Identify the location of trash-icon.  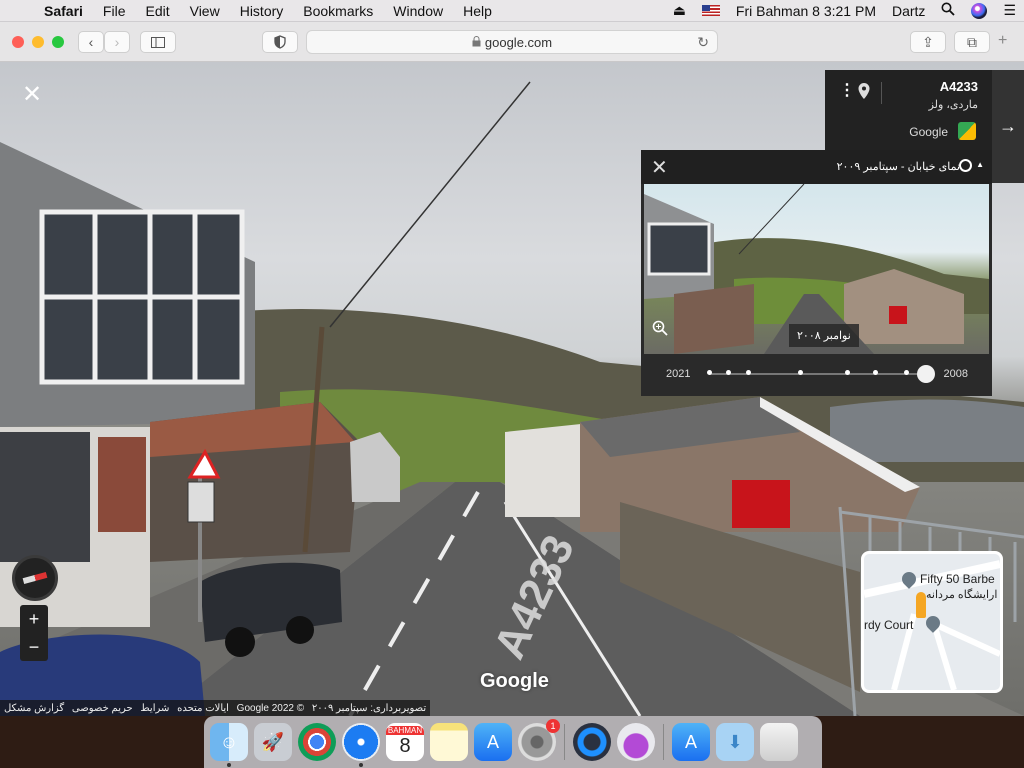
(779, 742).